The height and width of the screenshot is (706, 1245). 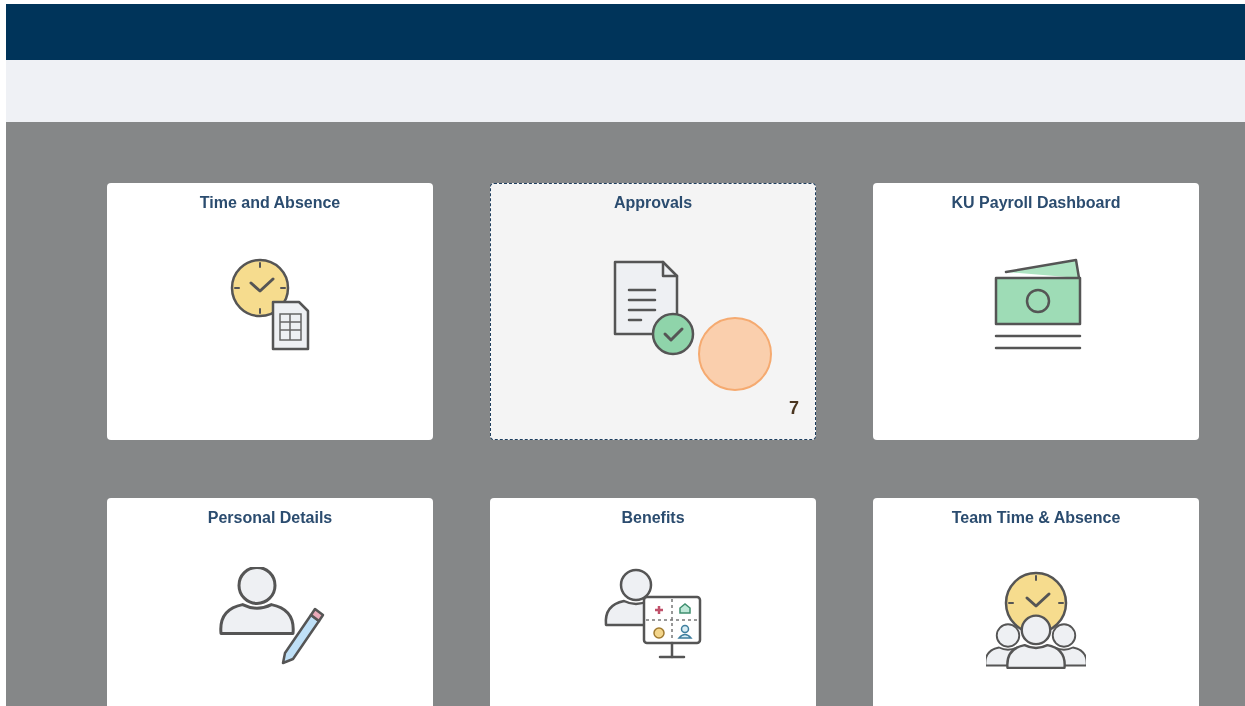 I want to click on item-count: 7, so click(x=794, y=408).